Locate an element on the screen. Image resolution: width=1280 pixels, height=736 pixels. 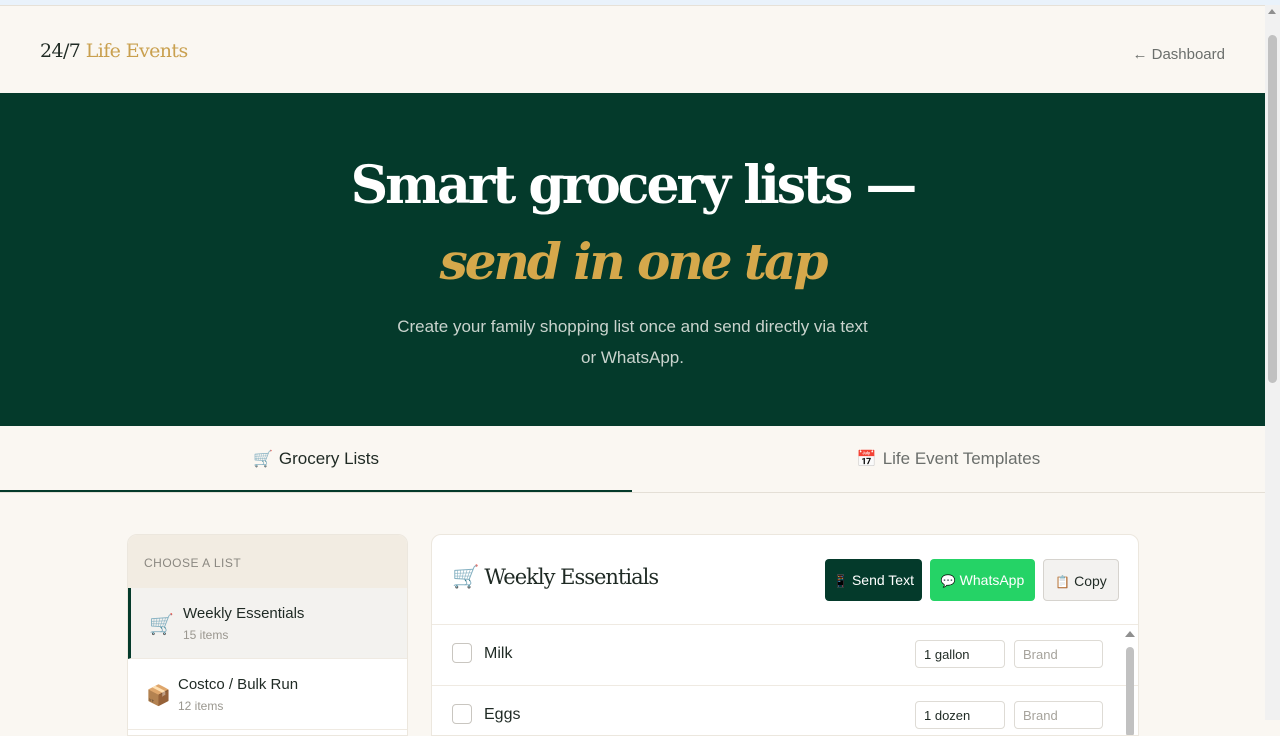
list-name: Costco / Bulk Run is located at coordinates (238, 684).